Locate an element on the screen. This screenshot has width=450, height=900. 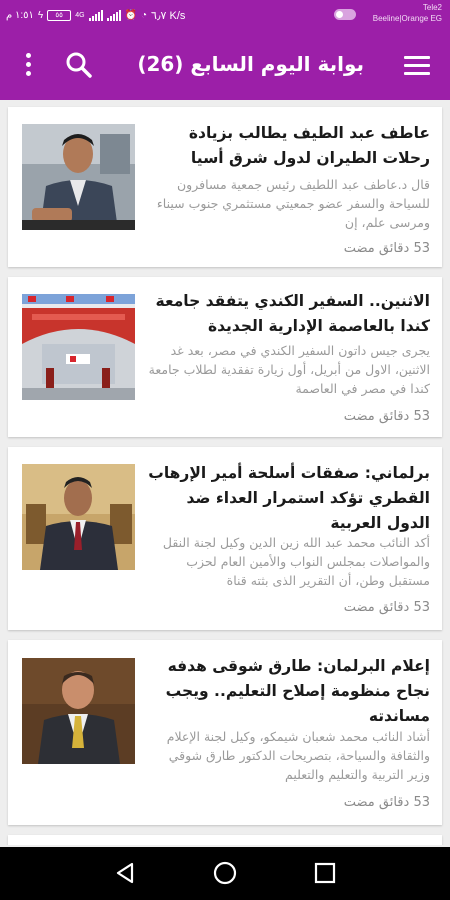
battery-level: ٥٥ is located at coordinates (59, 15).